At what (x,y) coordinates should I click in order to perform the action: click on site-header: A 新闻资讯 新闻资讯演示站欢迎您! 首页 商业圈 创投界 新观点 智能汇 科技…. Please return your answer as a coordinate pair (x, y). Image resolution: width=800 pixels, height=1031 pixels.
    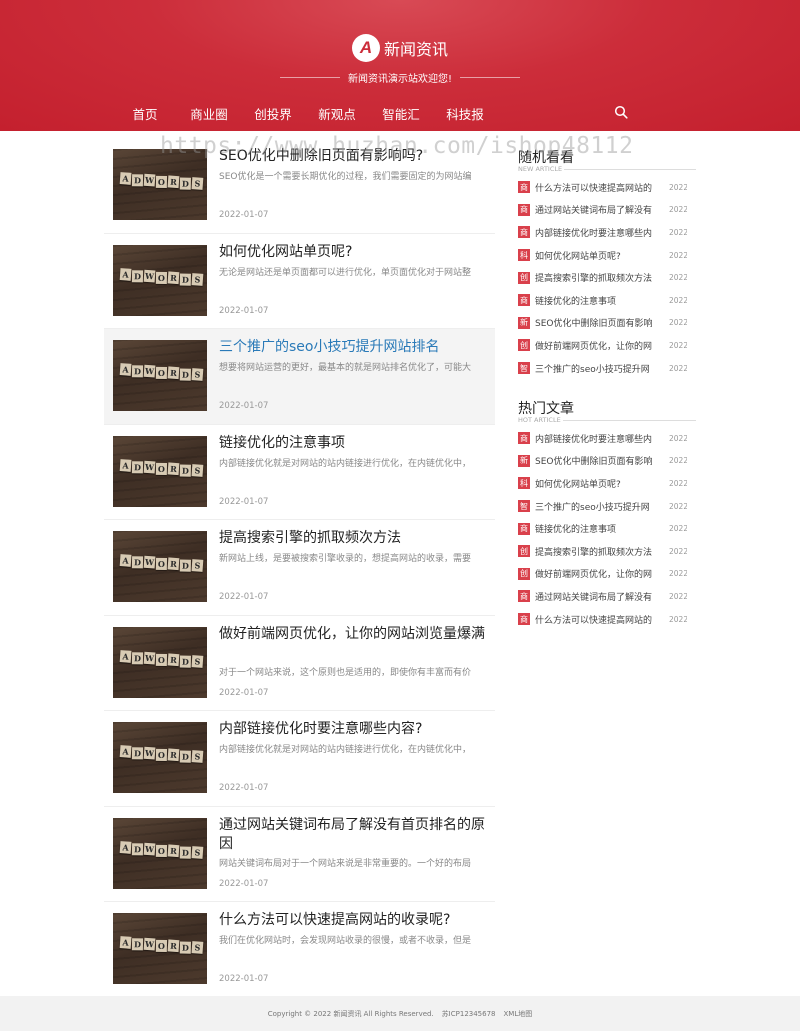
    Looking at the image, I should click on (400, 65).